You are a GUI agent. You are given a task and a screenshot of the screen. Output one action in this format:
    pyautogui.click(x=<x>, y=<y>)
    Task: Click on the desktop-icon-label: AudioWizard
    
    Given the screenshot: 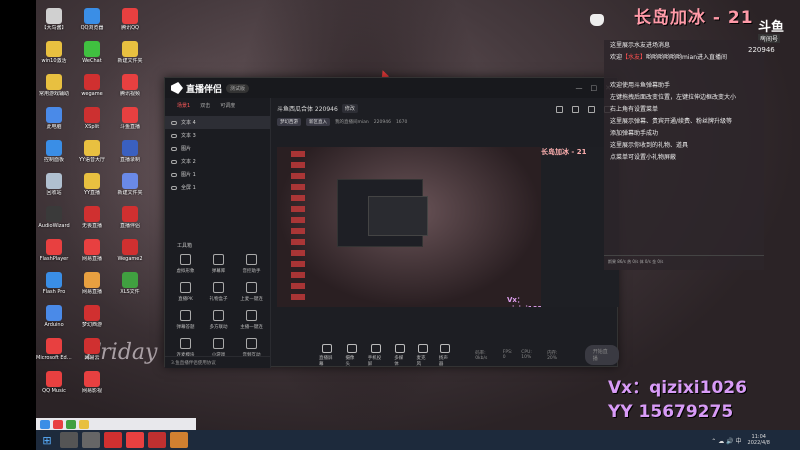 What is the action you would take?
    pyautogui.click(x=54, y=226)
    